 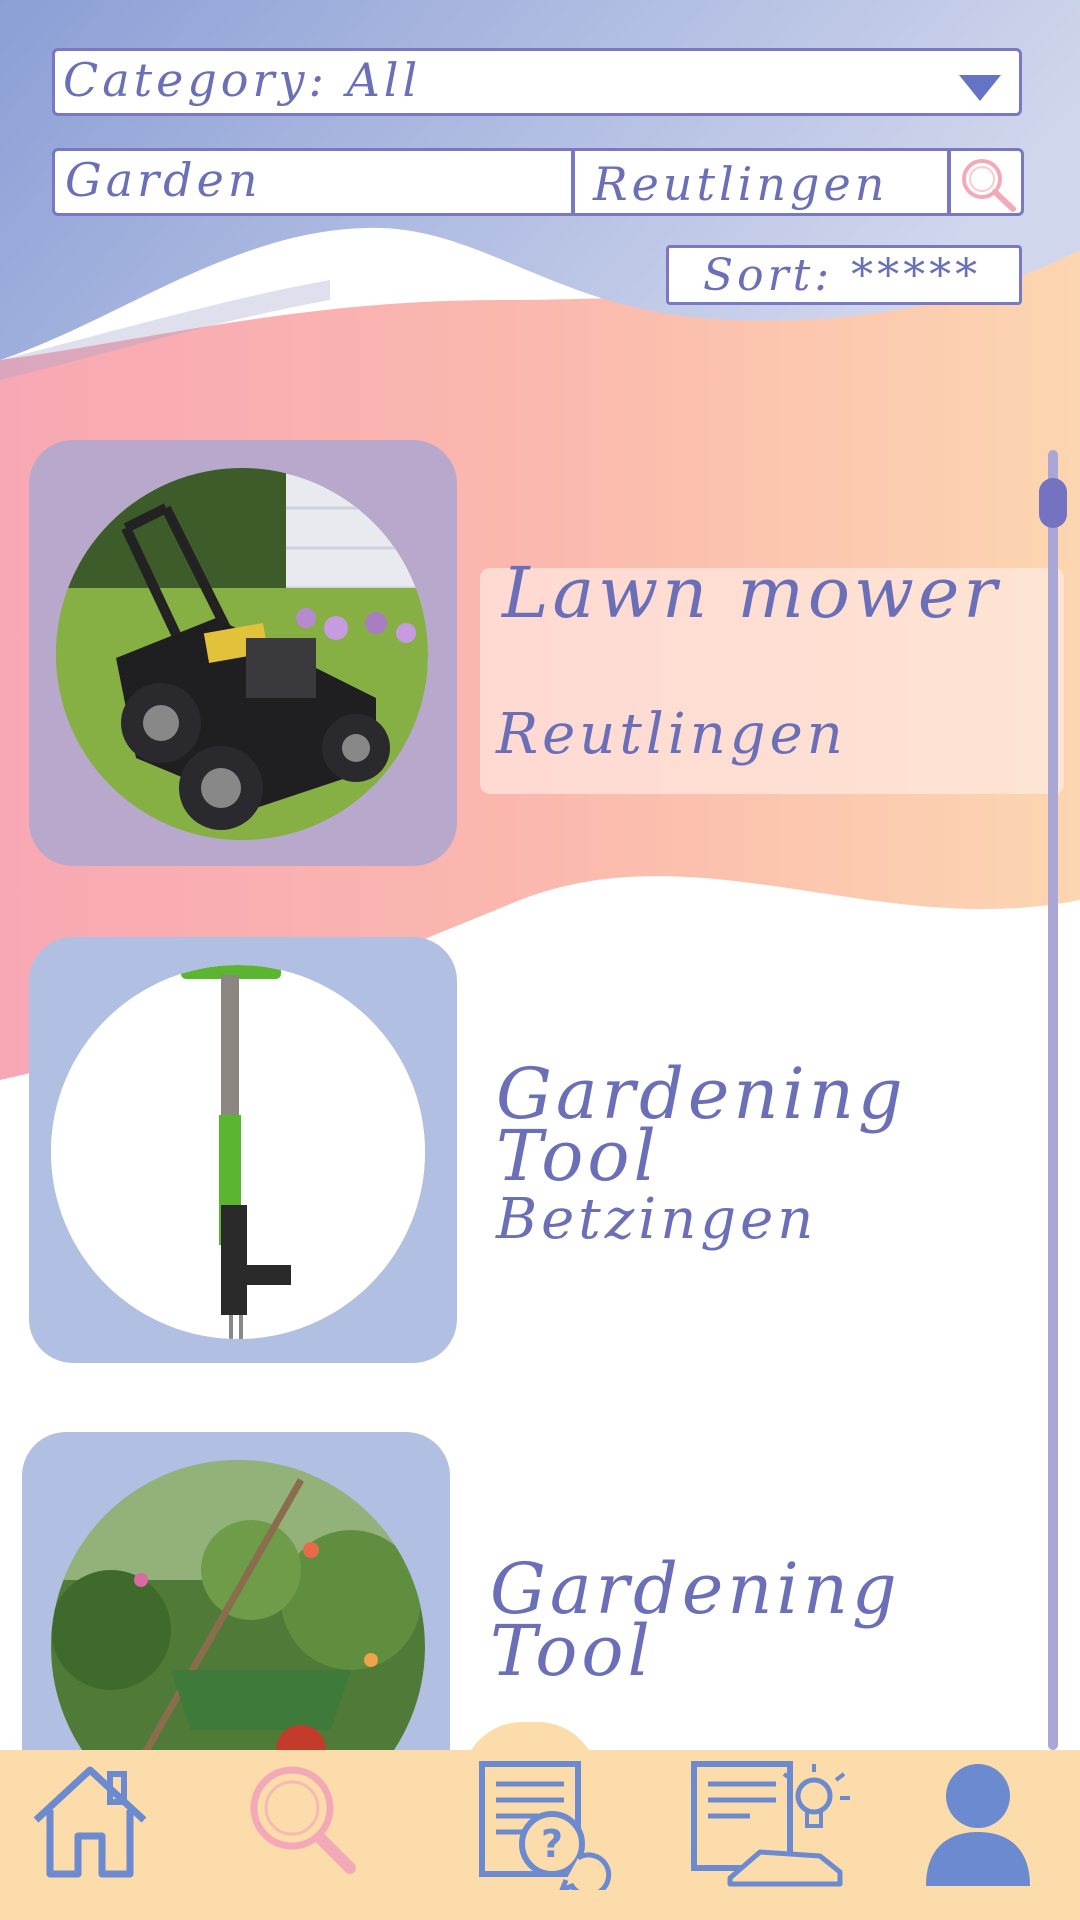 I want to click on search-button, so click(x=986, y=182).